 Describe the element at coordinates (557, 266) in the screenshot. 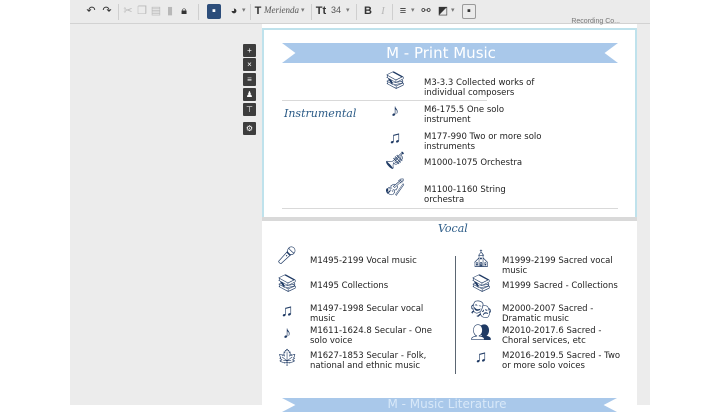

I see `list-item: M1999-2199 Sacred vocal music` at that location.